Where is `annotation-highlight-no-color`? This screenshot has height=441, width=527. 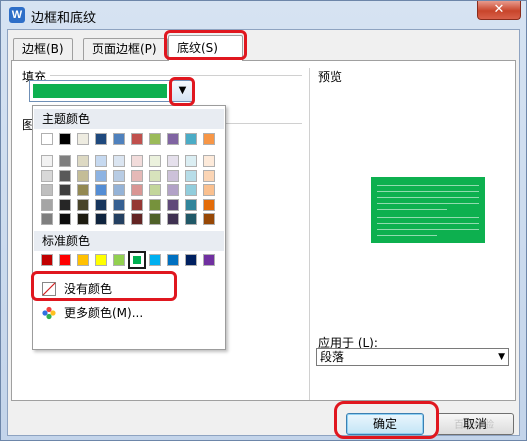
annotation-highlight-no-color is located at coordinates (104, 286).